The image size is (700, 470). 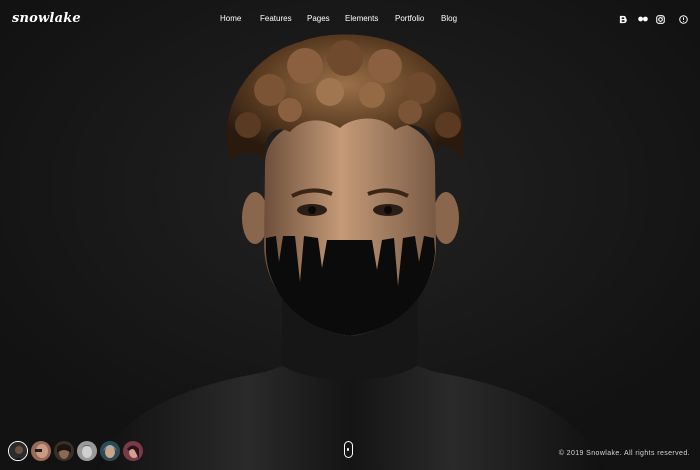 I want to click on social-links, so click(x=350, y=20).